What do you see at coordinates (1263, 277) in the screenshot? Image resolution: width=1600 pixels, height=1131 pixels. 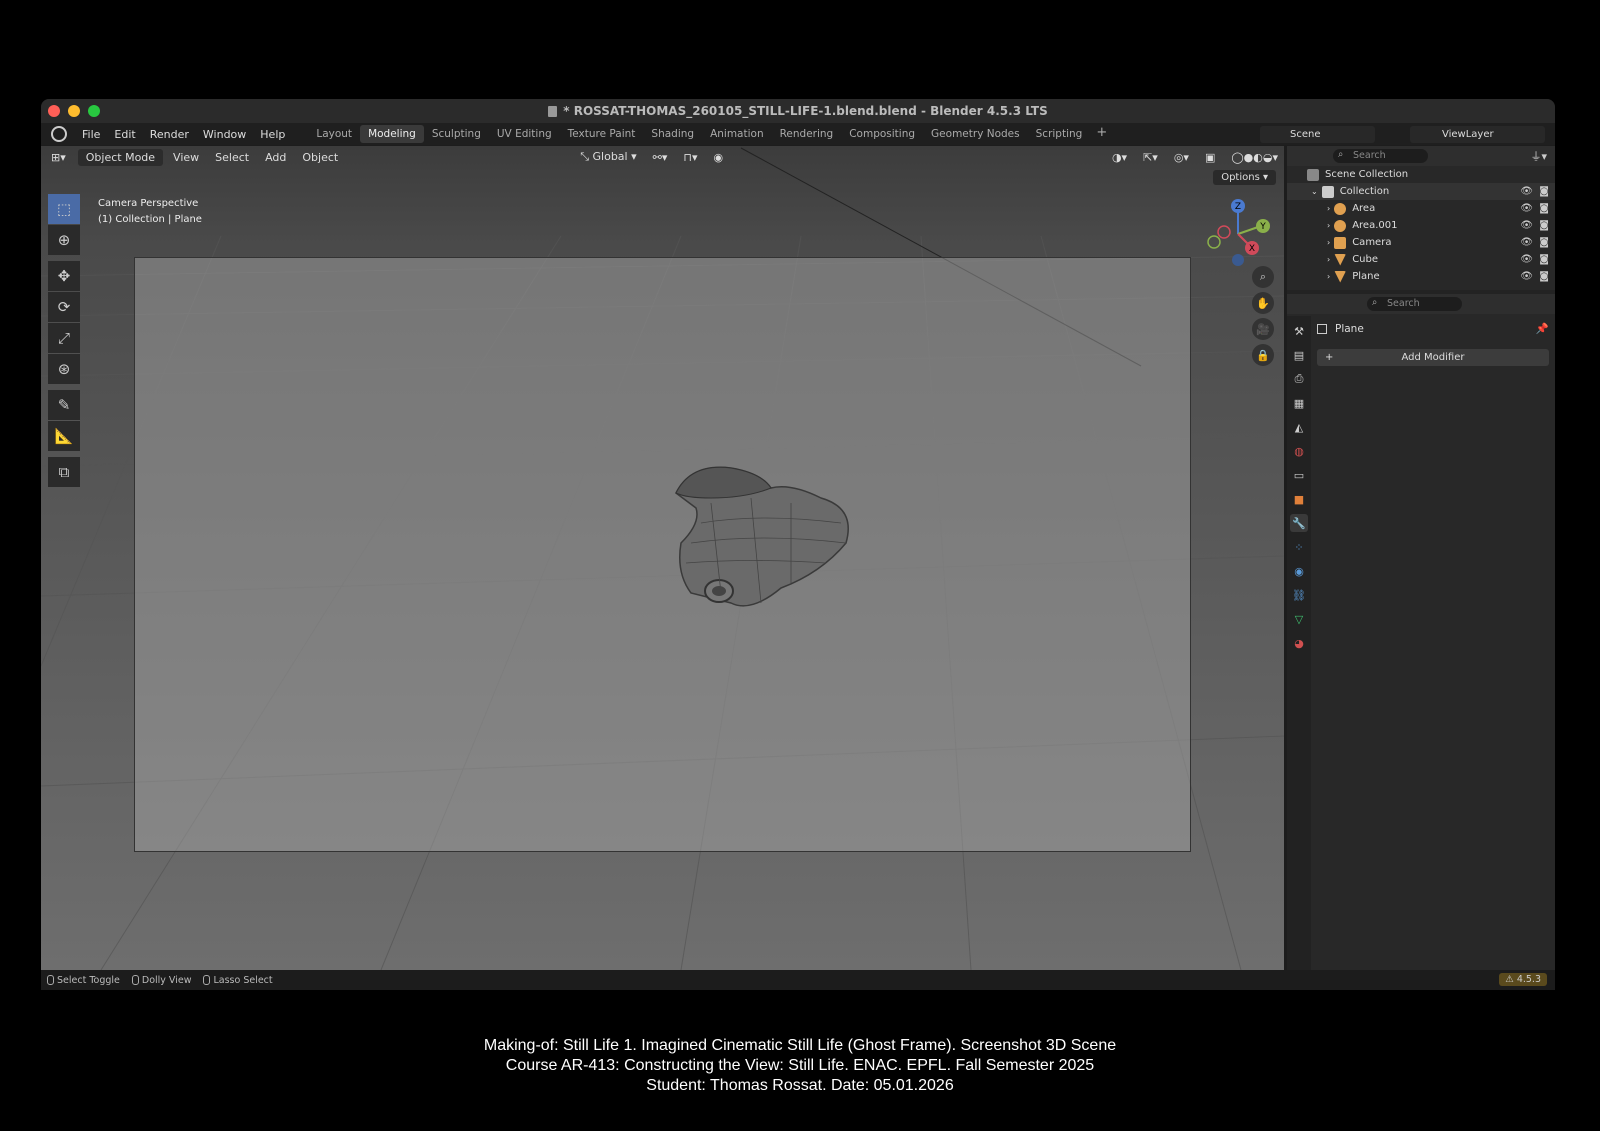 I see `zoom-icon: ⌕` at bounding box center [1263, 277].